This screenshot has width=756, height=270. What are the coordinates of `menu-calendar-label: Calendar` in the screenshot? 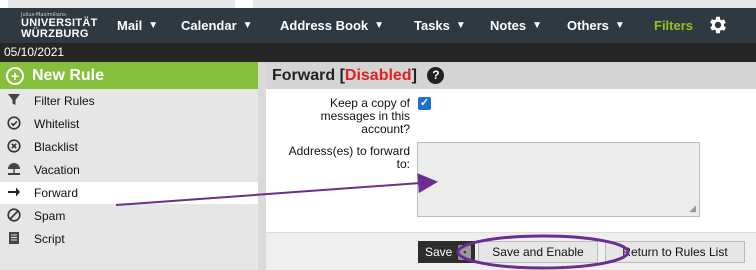 It's located at (209, 25).